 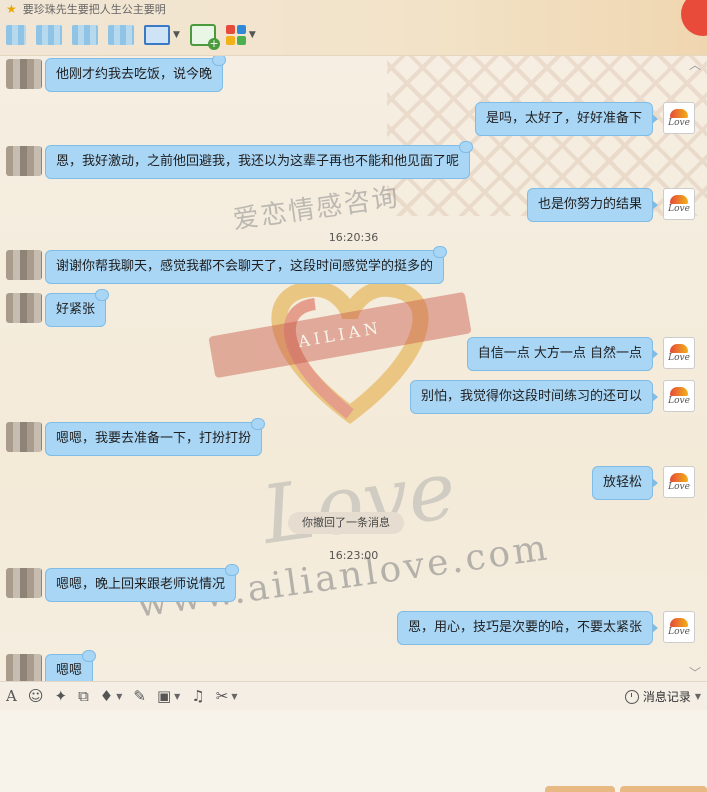 I want to click on apps-button: ▼, so click(x=240, y=35).